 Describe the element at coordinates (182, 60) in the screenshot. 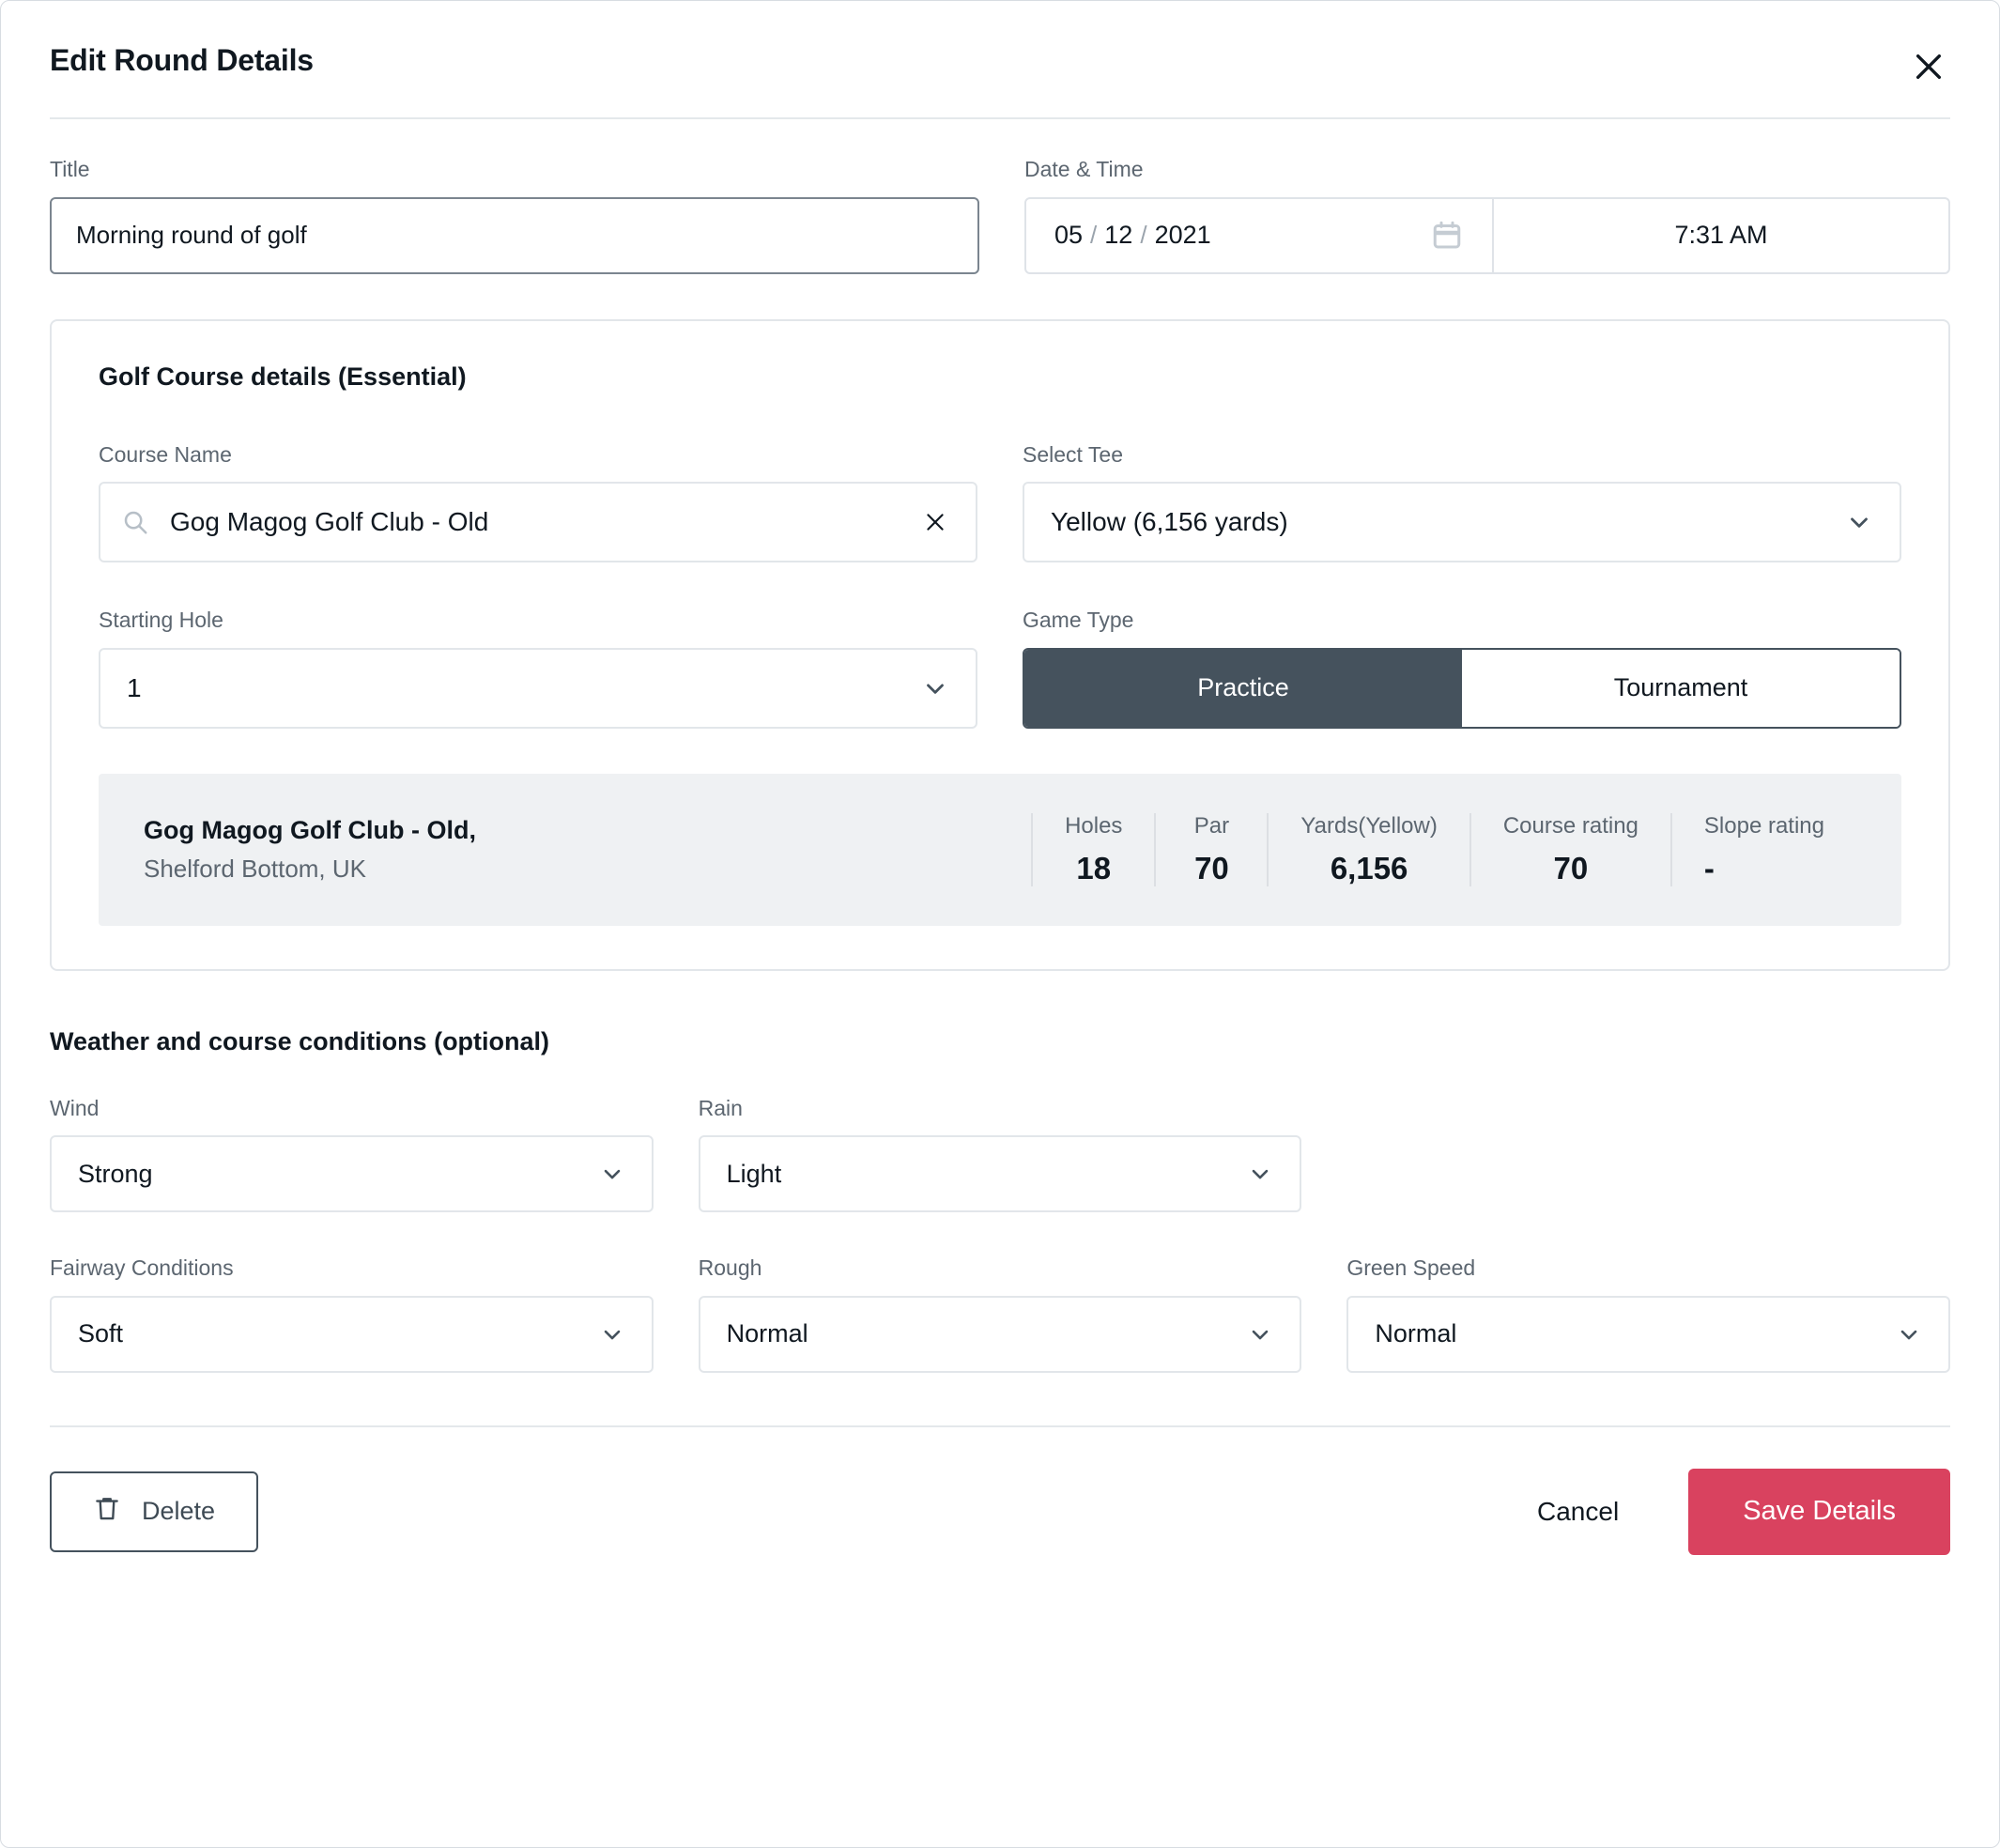

I see `page-title: Edit Round Details` at that location.